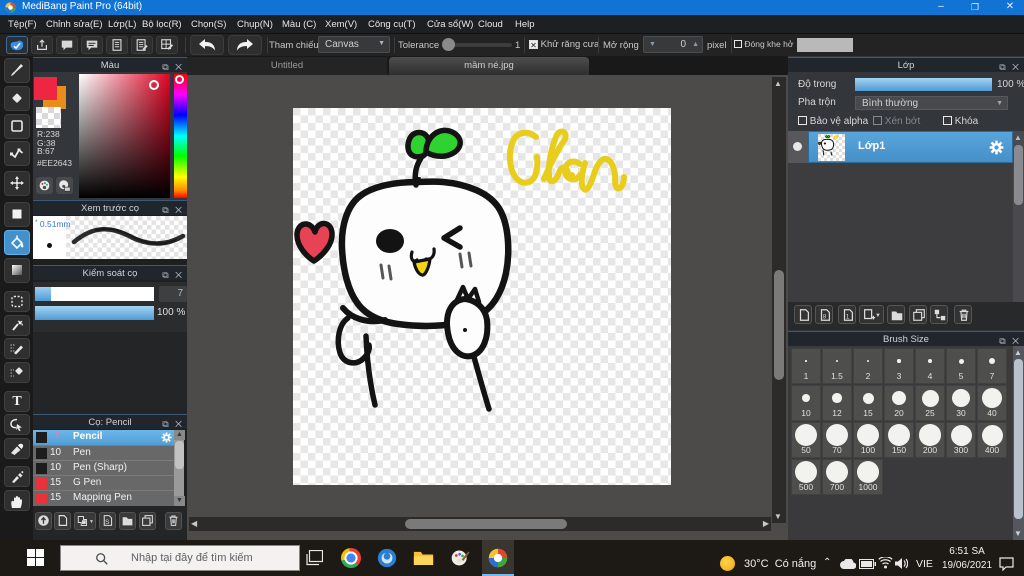 Image resolution: width=1024 pixels, height=576 pixels. Describe the element at coordinates (107, 522) in the screenshot. I see `svg-text: S` at that location.